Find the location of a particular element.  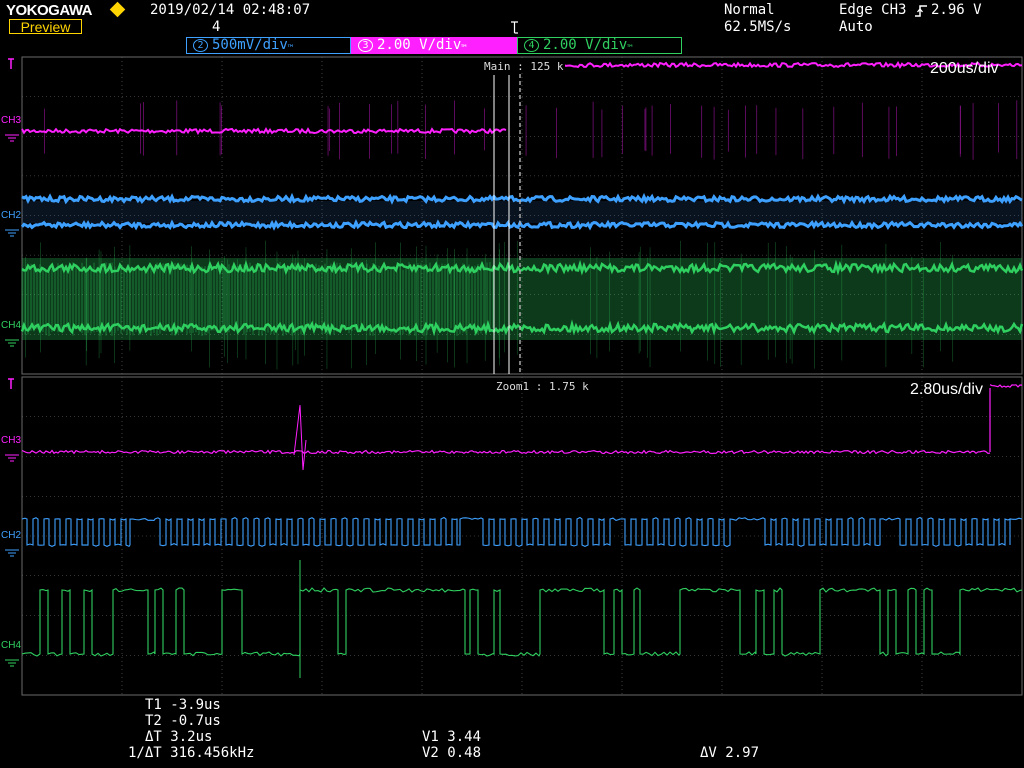

ch3-glitch is located at coordinates (300, 437).